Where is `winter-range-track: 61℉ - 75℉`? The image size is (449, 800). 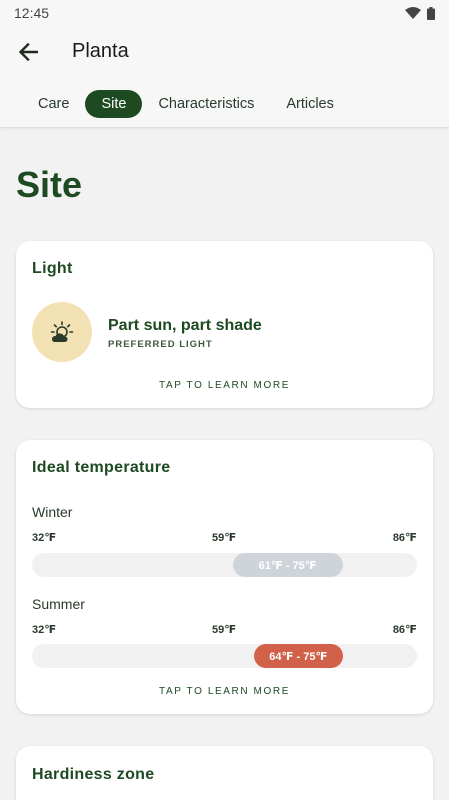 winter-range-track: 61℉ - 75℉ is located at coordinates (224, 565).